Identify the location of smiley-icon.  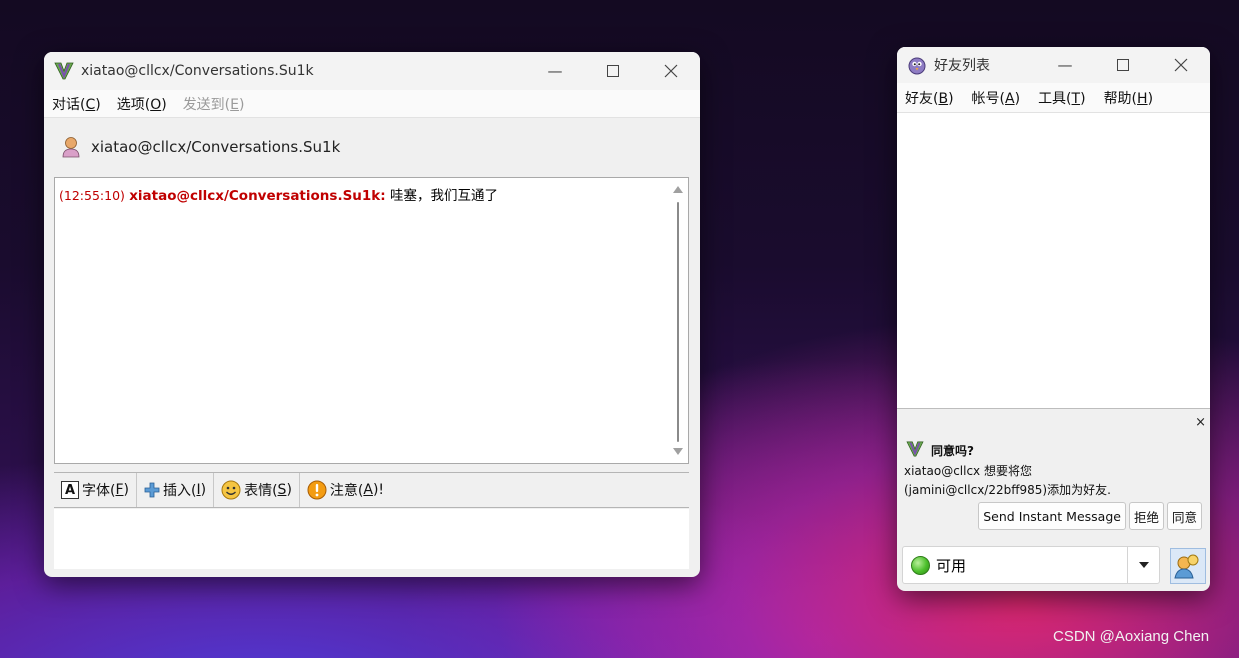
(231, 490).